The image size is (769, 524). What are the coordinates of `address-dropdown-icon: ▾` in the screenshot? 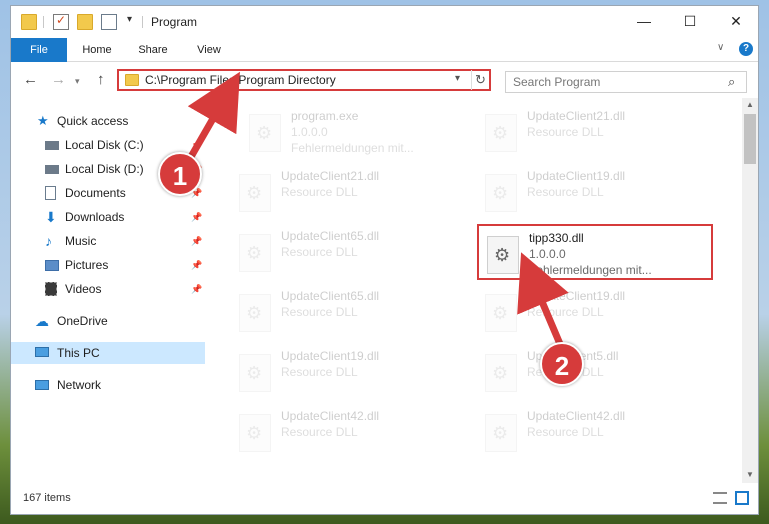 It's located at (457, 78).